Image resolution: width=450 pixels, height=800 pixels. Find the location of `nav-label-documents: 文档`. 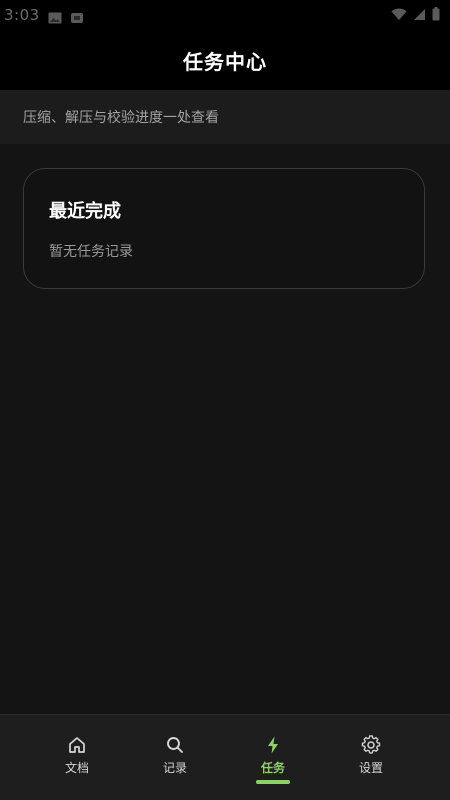

nav-label-documents: 文档 is located at coordinates (76, 768).